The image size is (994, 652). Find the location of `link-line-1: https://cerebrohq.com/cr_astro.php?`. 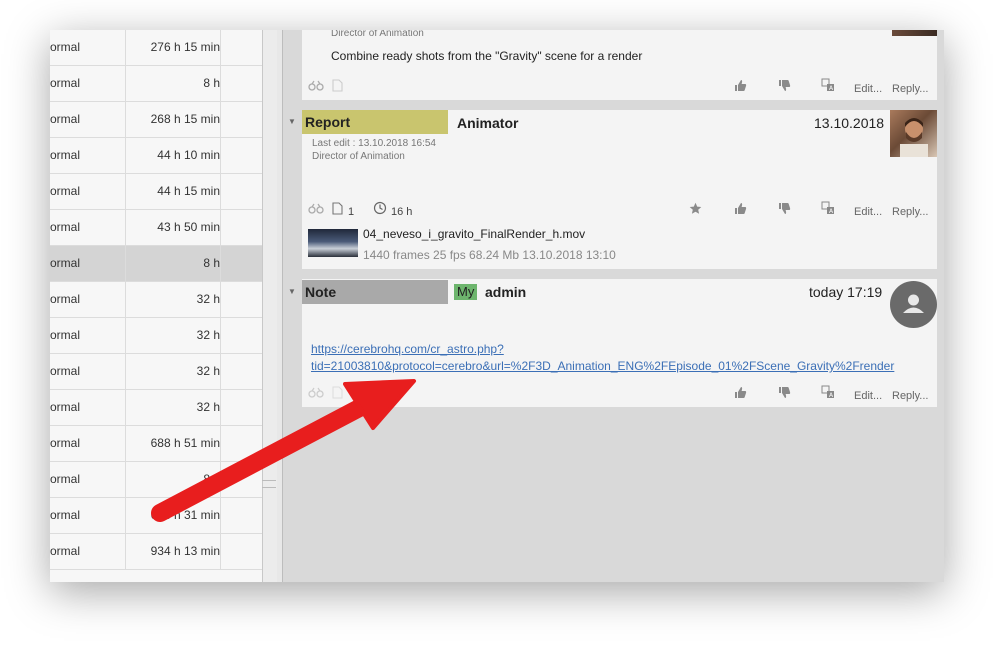

link-line-1: https://cerebrohq.com/cr_astro.php? is located at coordinates (602, 349).